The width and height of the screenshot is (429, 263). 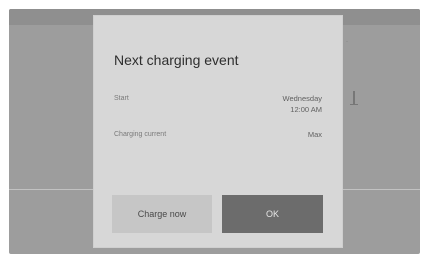 What do you see at coordinates (354, 104) in the screenshot?
I see `background-scale-base` at bounding box center [354, 104].